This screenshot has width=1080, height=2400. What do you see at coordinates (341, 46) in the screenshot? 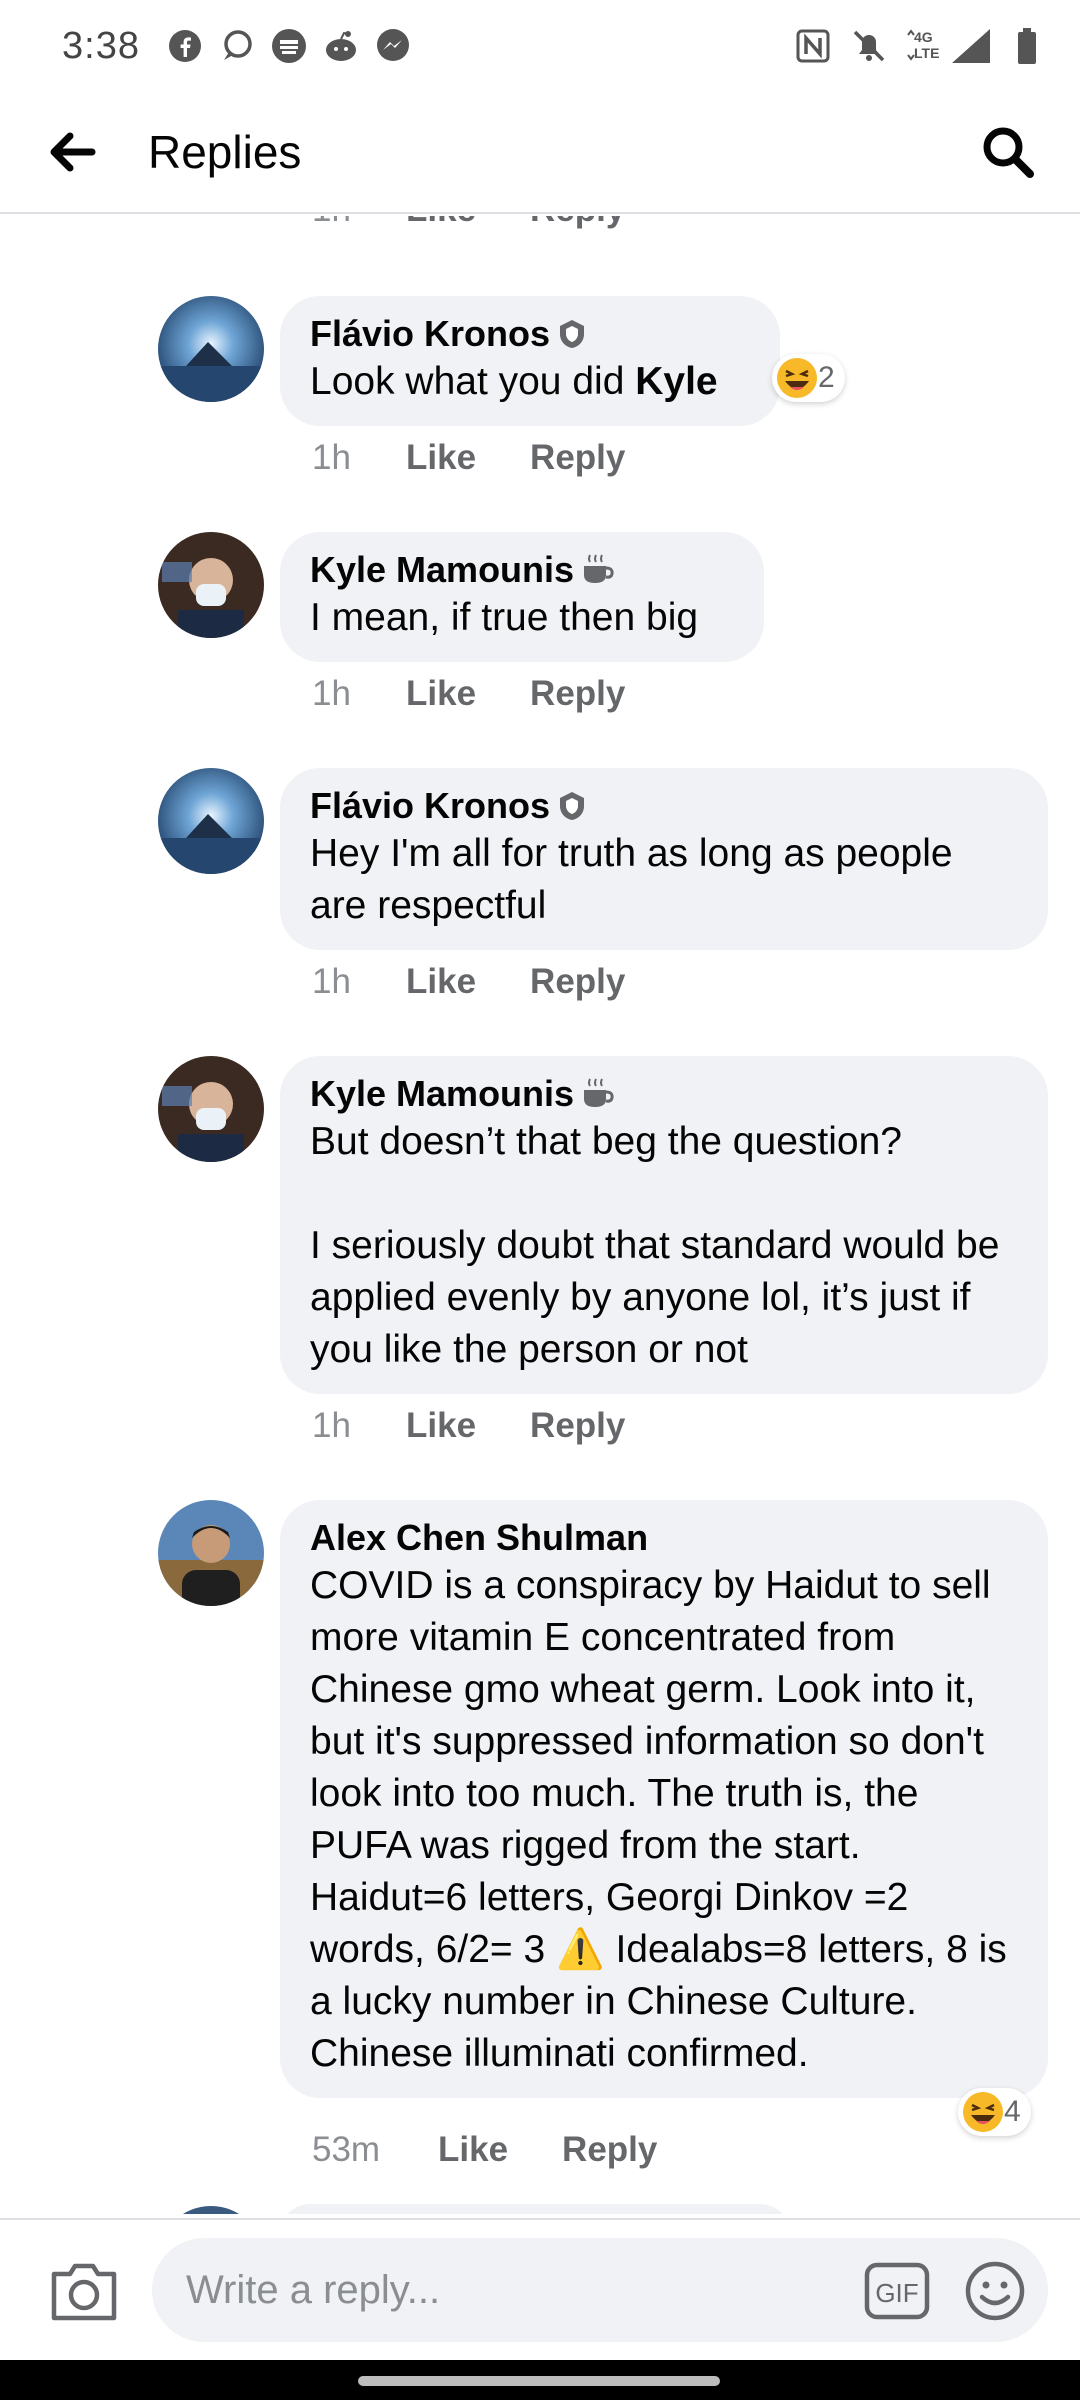
I see `reddit-icon` at bounding box center [341, 46].